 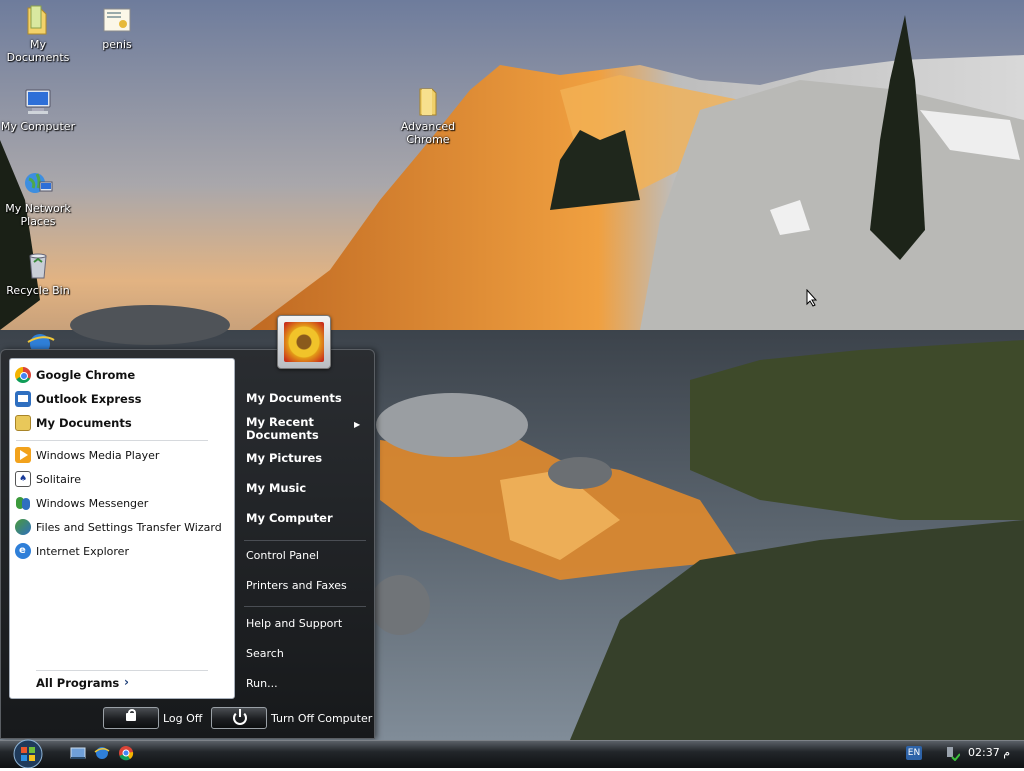 I want to click on start-printers-and-faxes: Printers and Faxes, so click(x=296, y=585).